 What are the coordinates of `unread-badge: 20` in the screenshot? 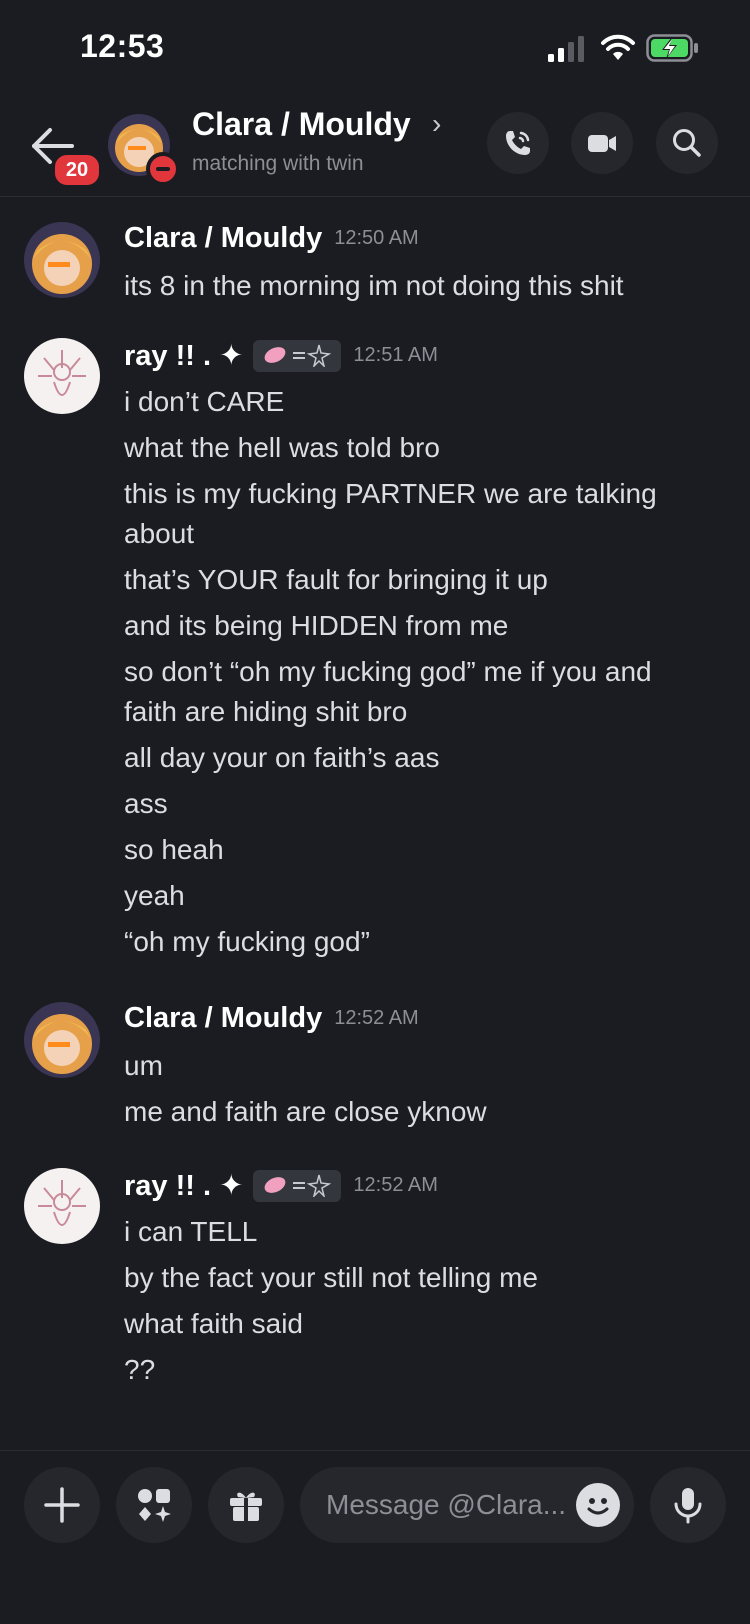 It's located at (77, 170).